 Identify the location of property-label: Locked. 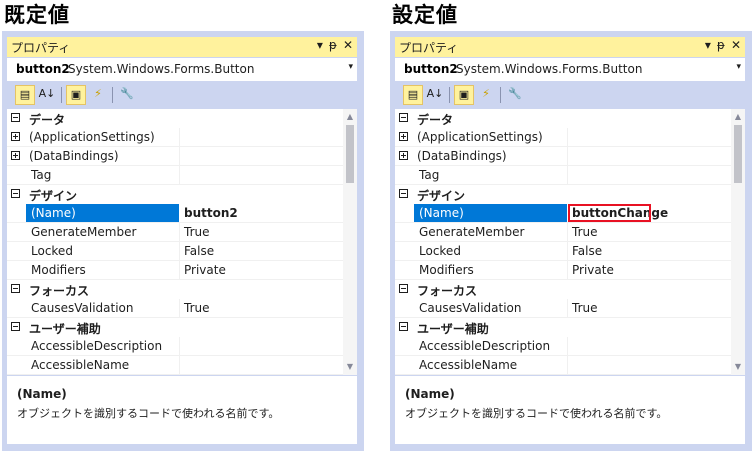
(52, 251).